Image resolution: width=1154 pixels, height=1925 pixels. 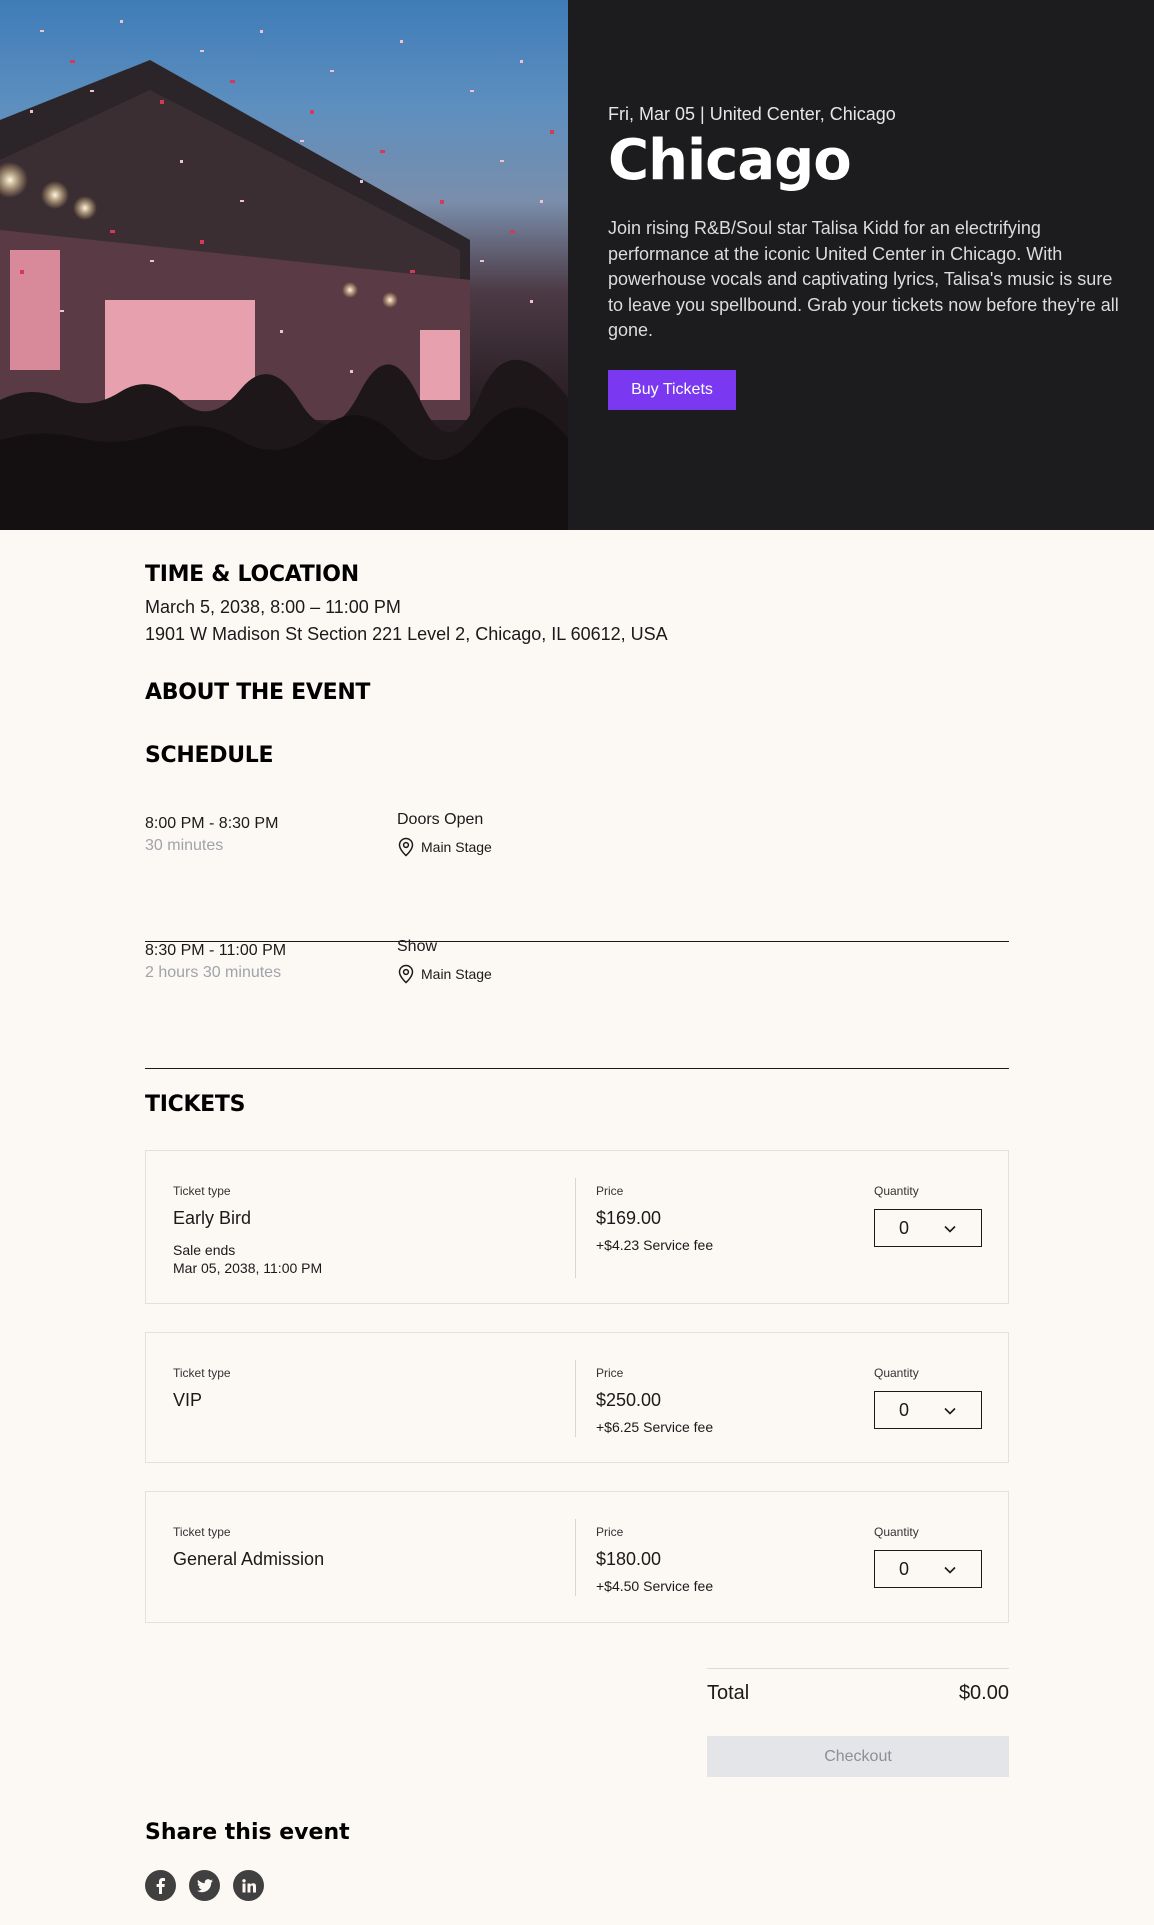 I want to click on event-date-venue: Fri, Mar 05 | United Center, Chicago, so click(x=752, y=114).